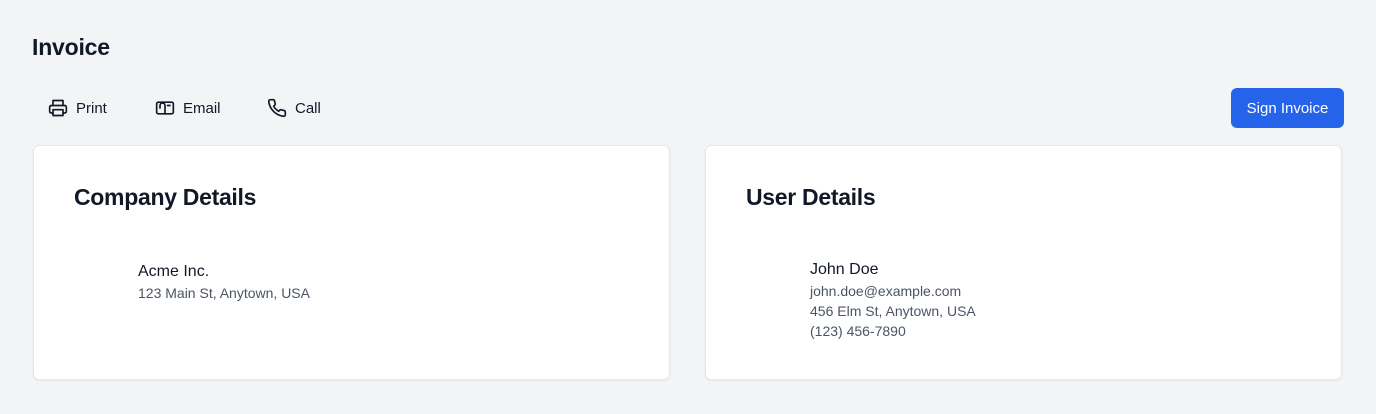  I want to click on printer-icon, so click(58, 108).